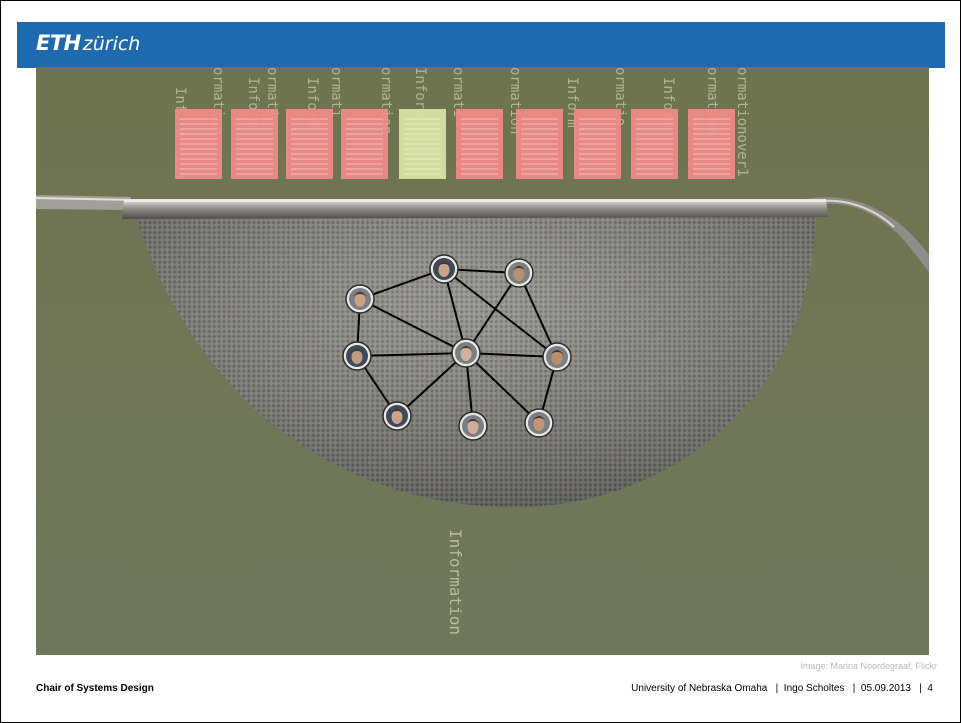 This screenshot has height=723, width=961. I want to click on eth-logo: ETH zürich, so click(88, 44).